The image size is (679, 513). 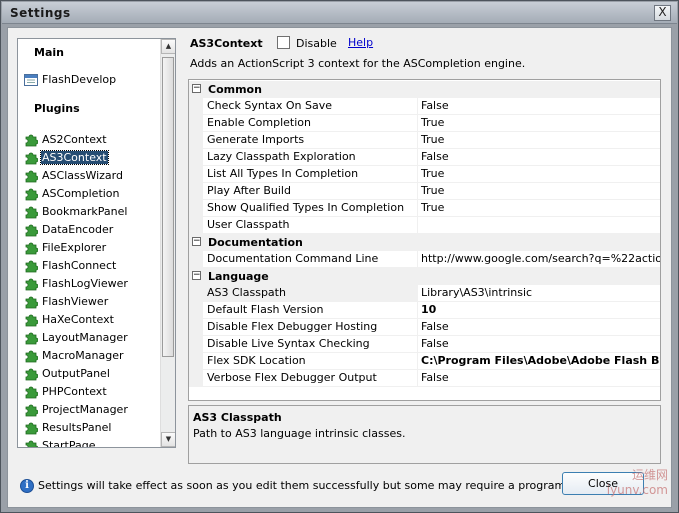 I want to click on property-name: AS3 Classpath, so click(x=310, y=293).